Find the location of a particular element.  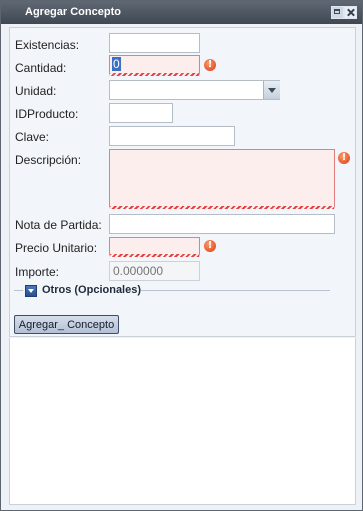

clave-field is located at coordinates (172, 136).